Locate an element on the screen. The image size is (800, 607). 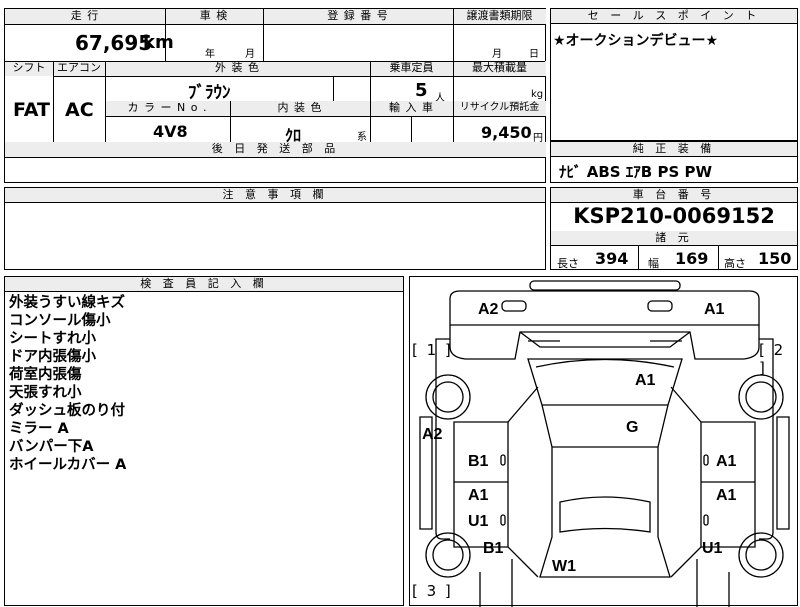
inspector-note: ホイールカバー A is located at coordinates (68, 465).